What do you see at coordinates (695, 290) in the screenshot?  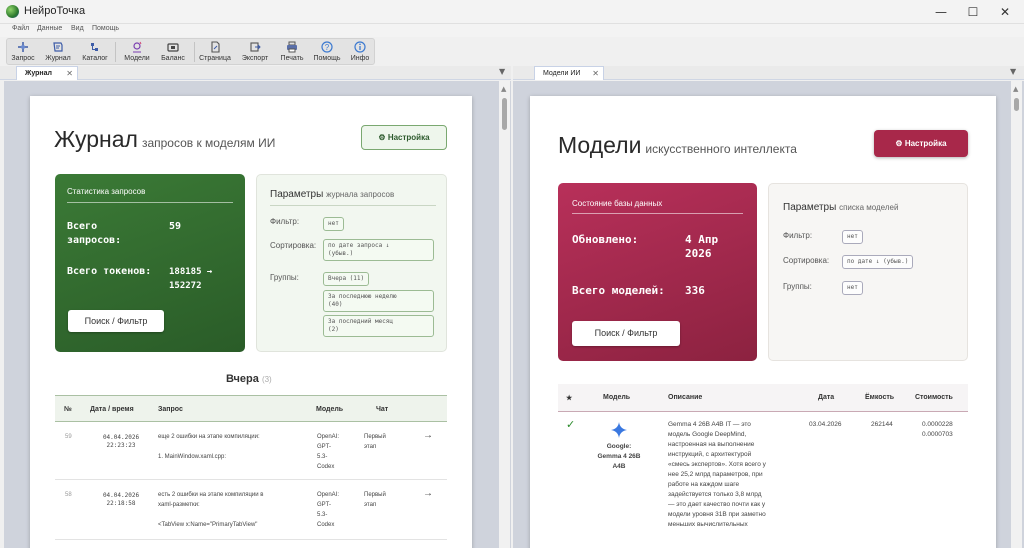 I see `total-models-value: 336` at bounding box center [695, 290].